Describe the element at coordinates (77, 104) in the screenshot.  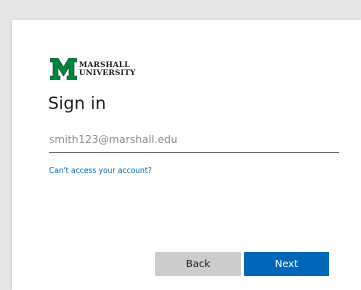
I see `page-title: Sign in` at that location.